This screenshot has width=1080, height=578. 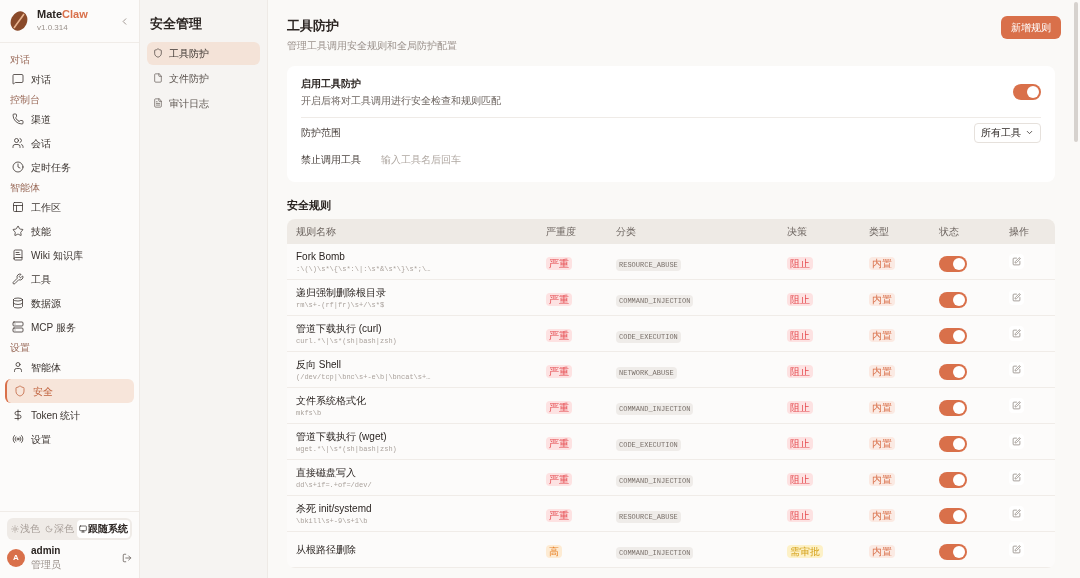 I want to click on nav-item: 设置, so click(x=69, y=439).